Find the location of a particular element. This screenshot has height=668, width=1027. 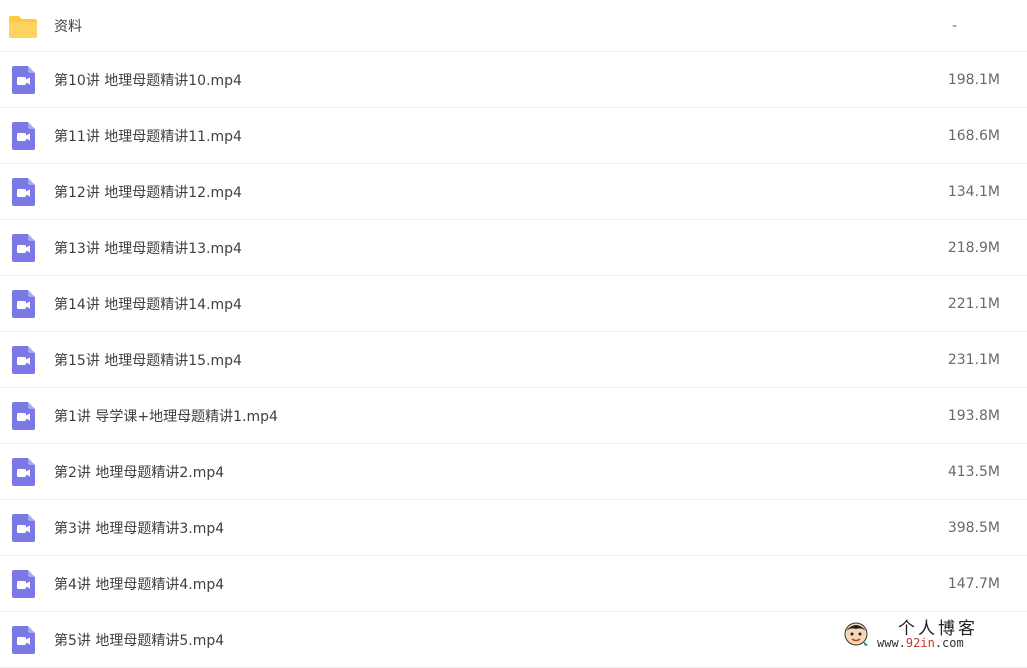

watermark-url-highlight: 92in is located at coordinates (920, 643).